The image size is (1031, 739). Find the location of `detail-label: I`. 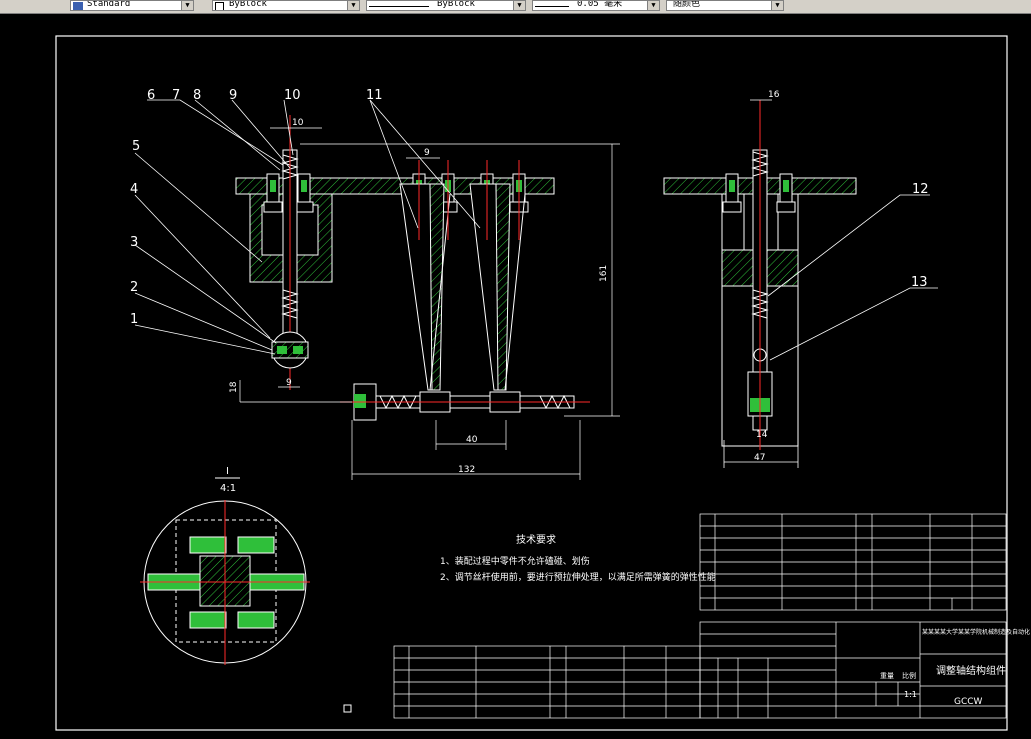

detail-label: I is located at coordinates (227, 471).